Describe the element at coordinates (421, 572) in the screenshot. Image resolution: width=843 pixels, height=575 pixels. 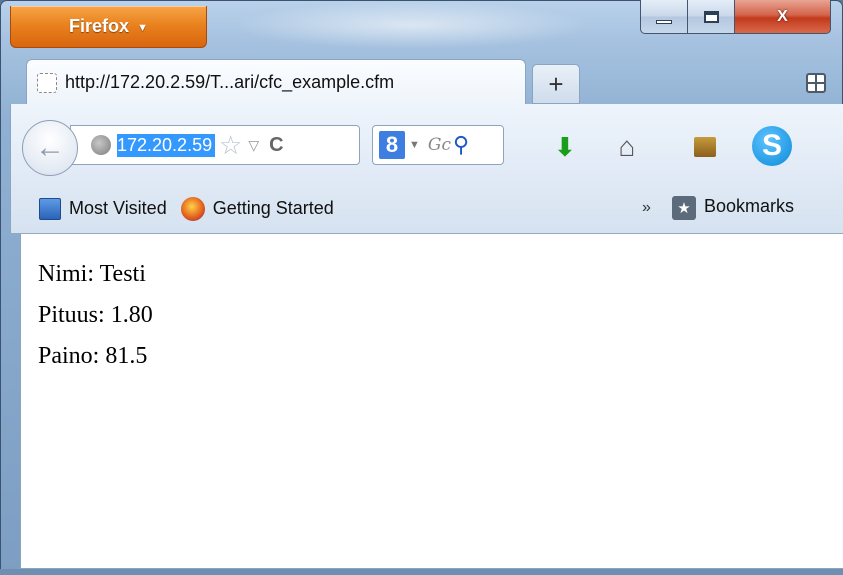
I see `window-bottom-edge` at that location.